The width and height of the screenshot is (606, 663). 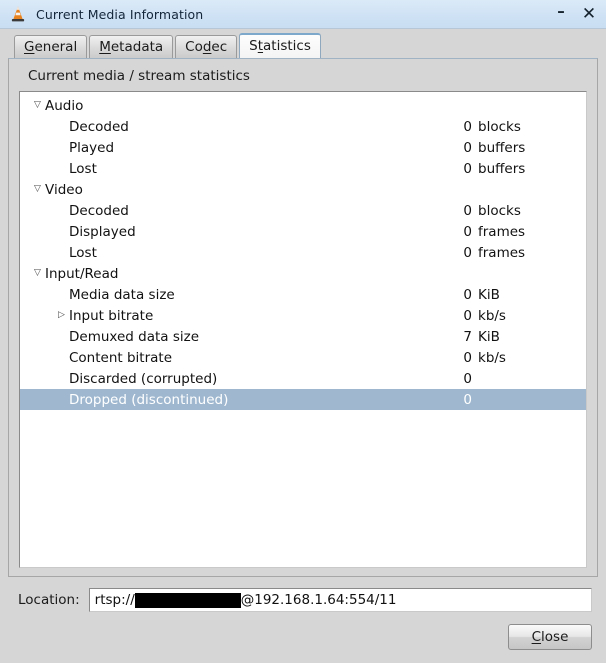 What do you see at coordinates (111, 315) in the screenshot?
I see `tree-row-label: Input bitrate` at bounding box center [111, 315].